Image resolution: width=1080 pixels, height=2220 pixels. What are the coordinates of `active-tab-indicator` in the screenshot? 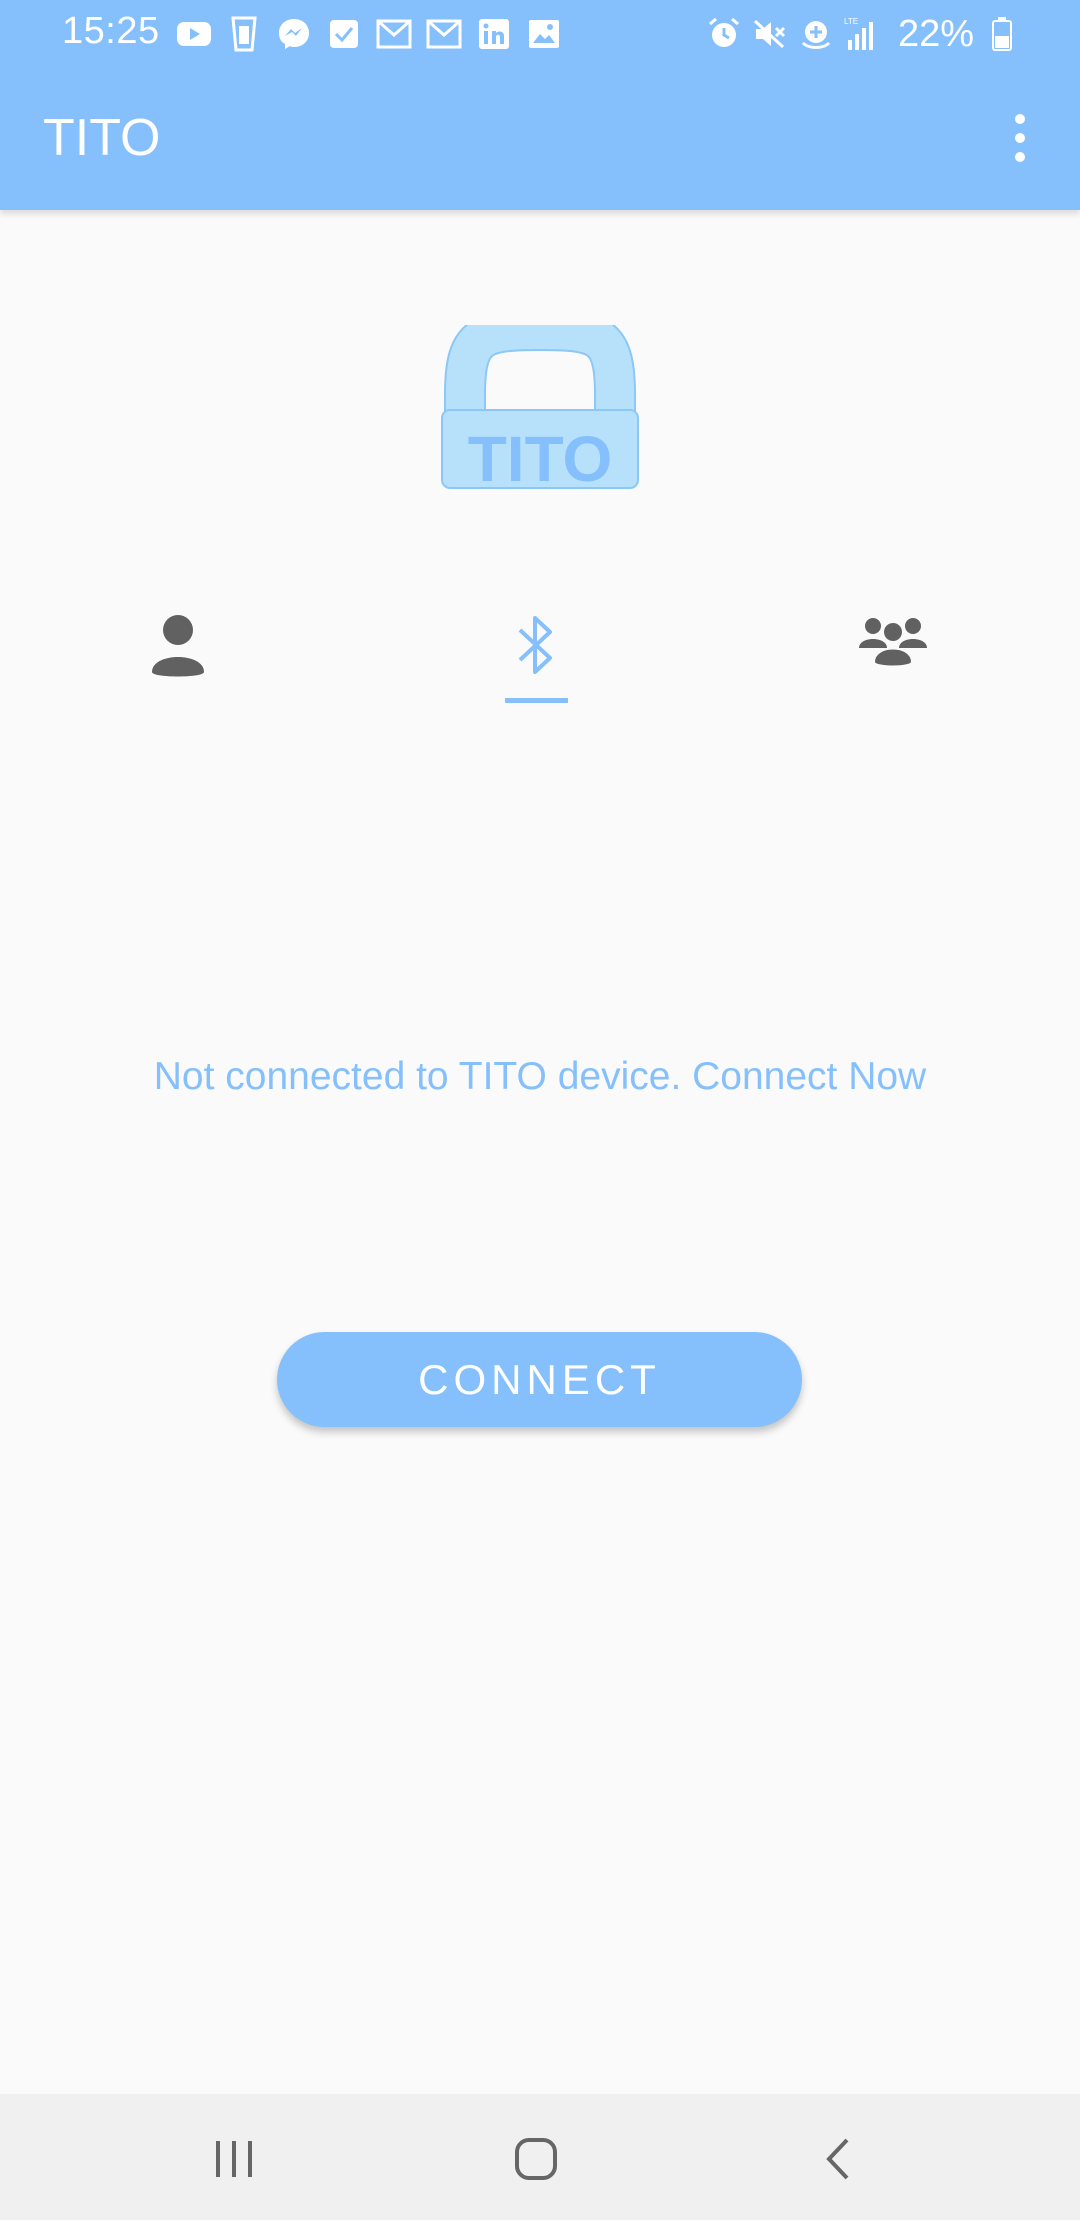 It's located at (536, 700).